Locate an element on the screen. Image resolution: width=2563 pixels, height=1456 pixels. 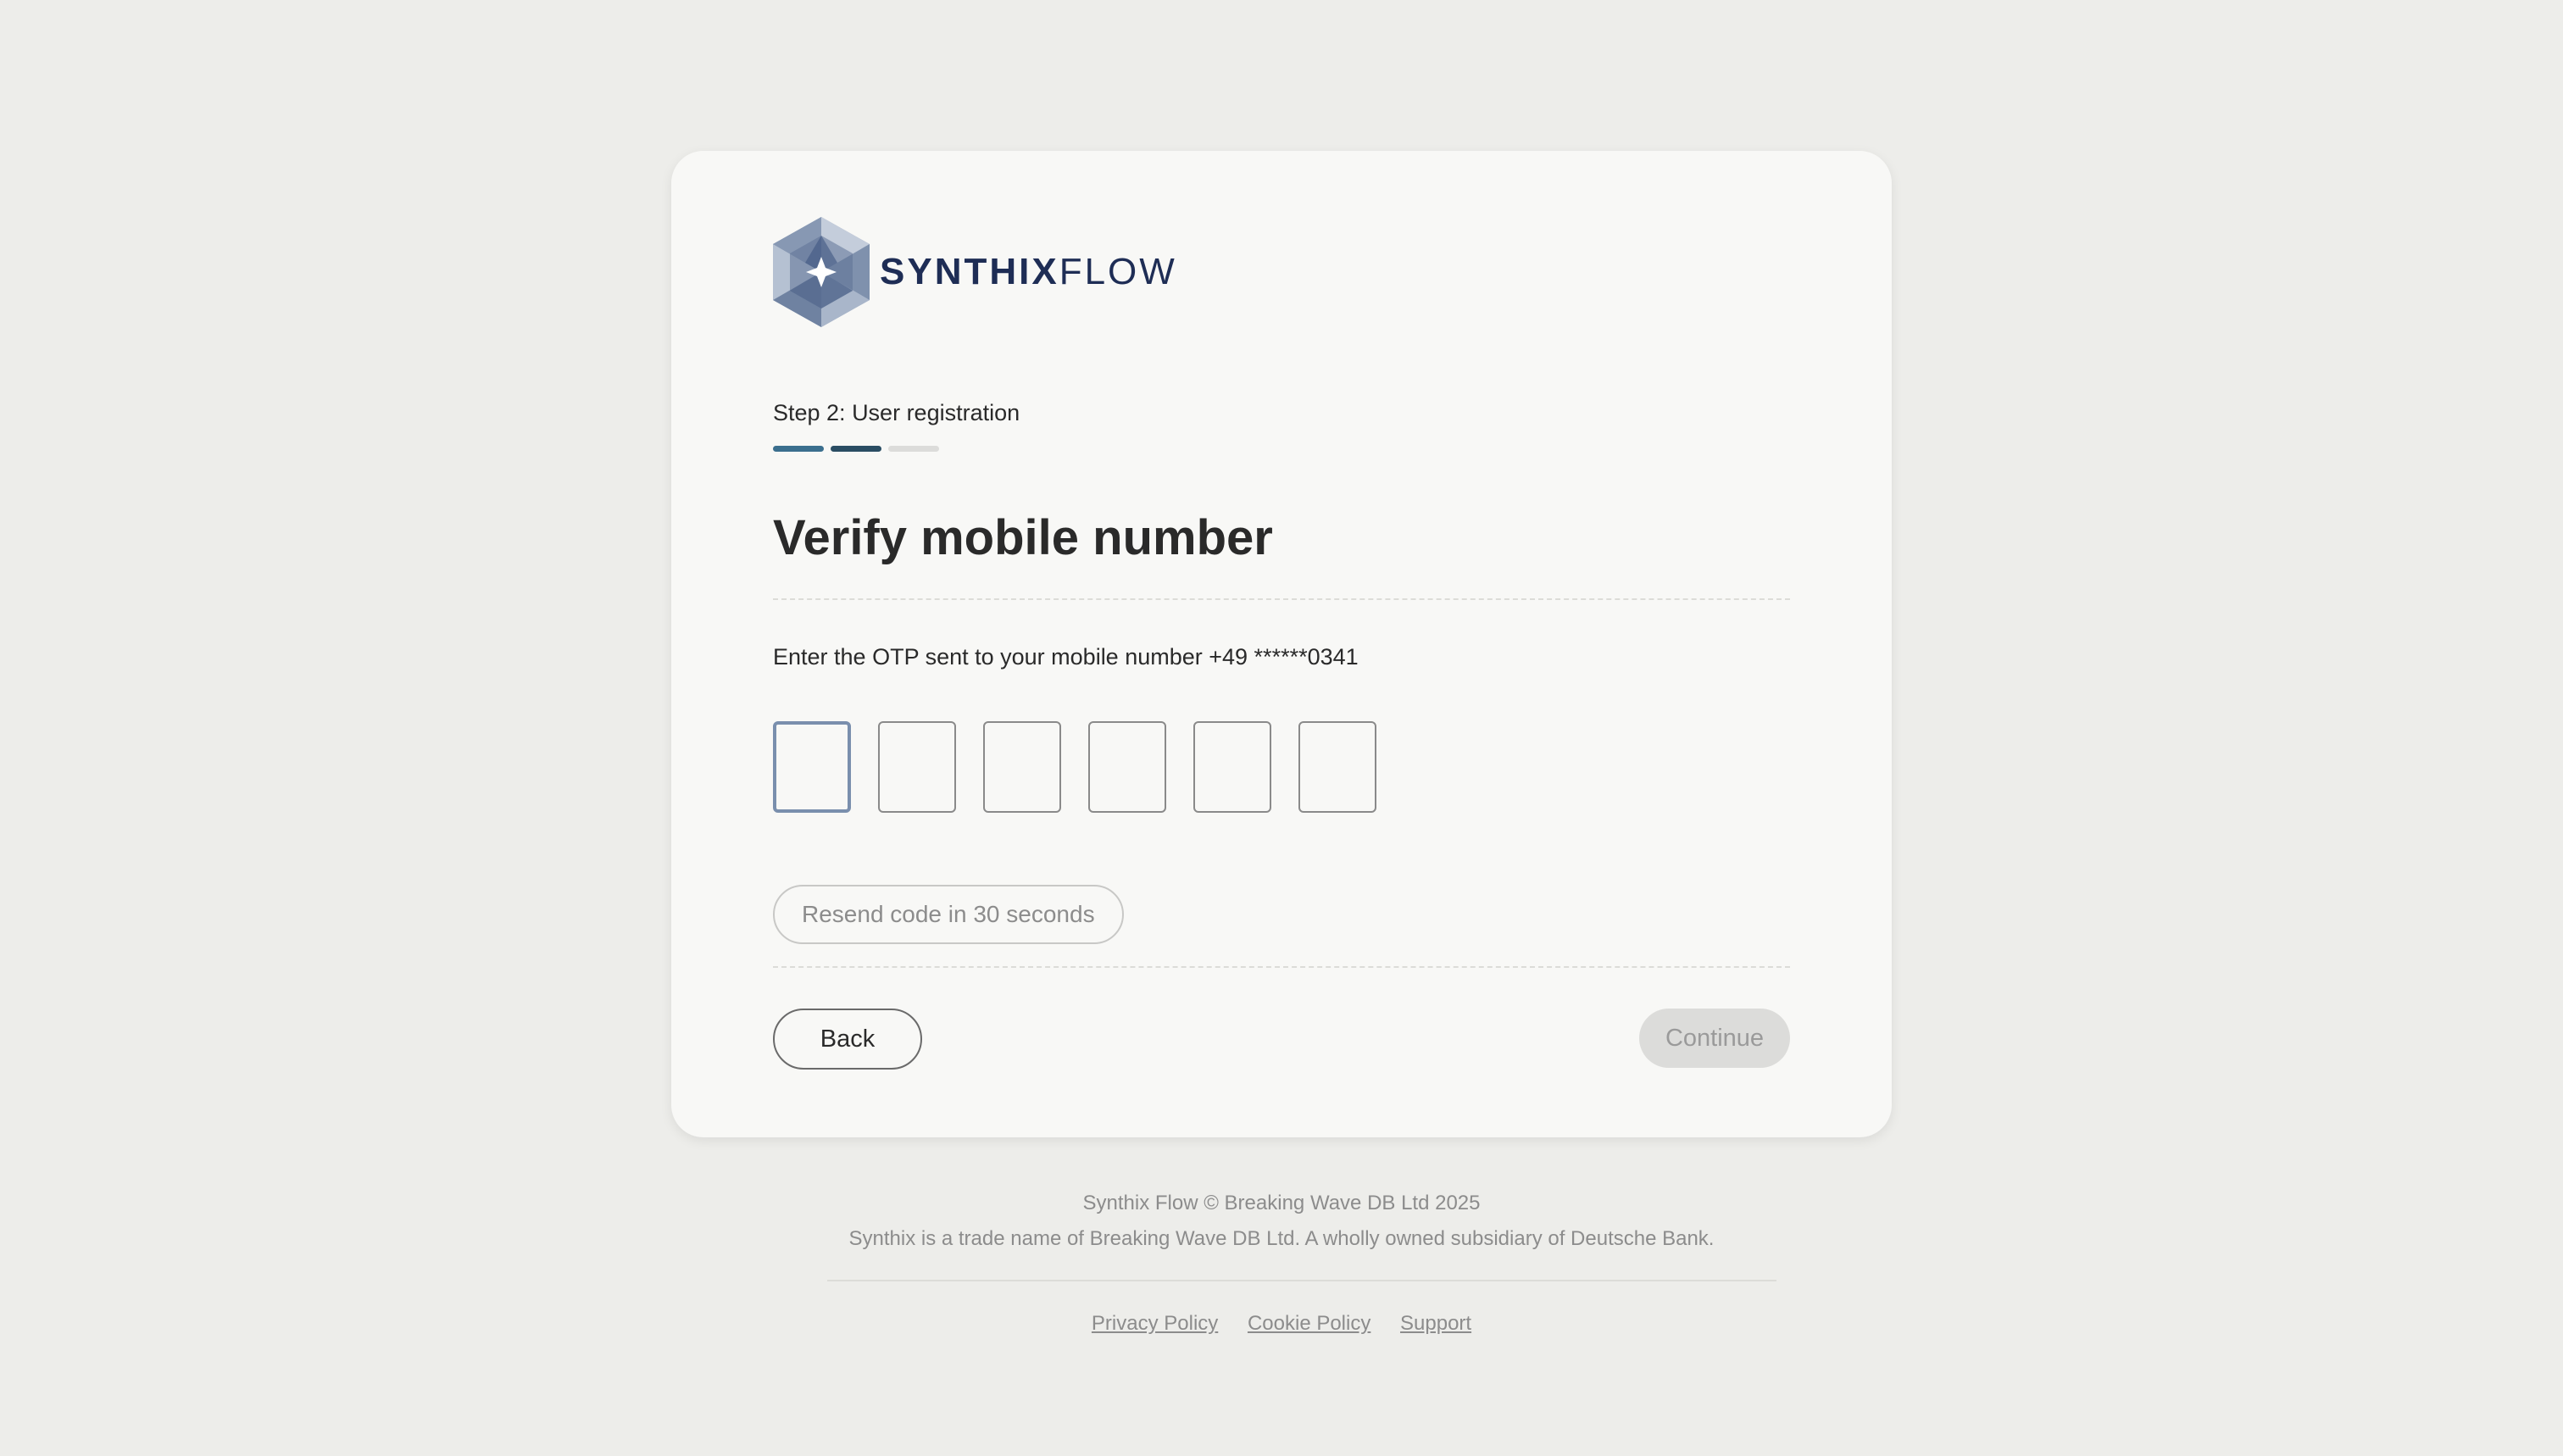
step-label: Step 2: User registration is located at coordinates (896, 412).